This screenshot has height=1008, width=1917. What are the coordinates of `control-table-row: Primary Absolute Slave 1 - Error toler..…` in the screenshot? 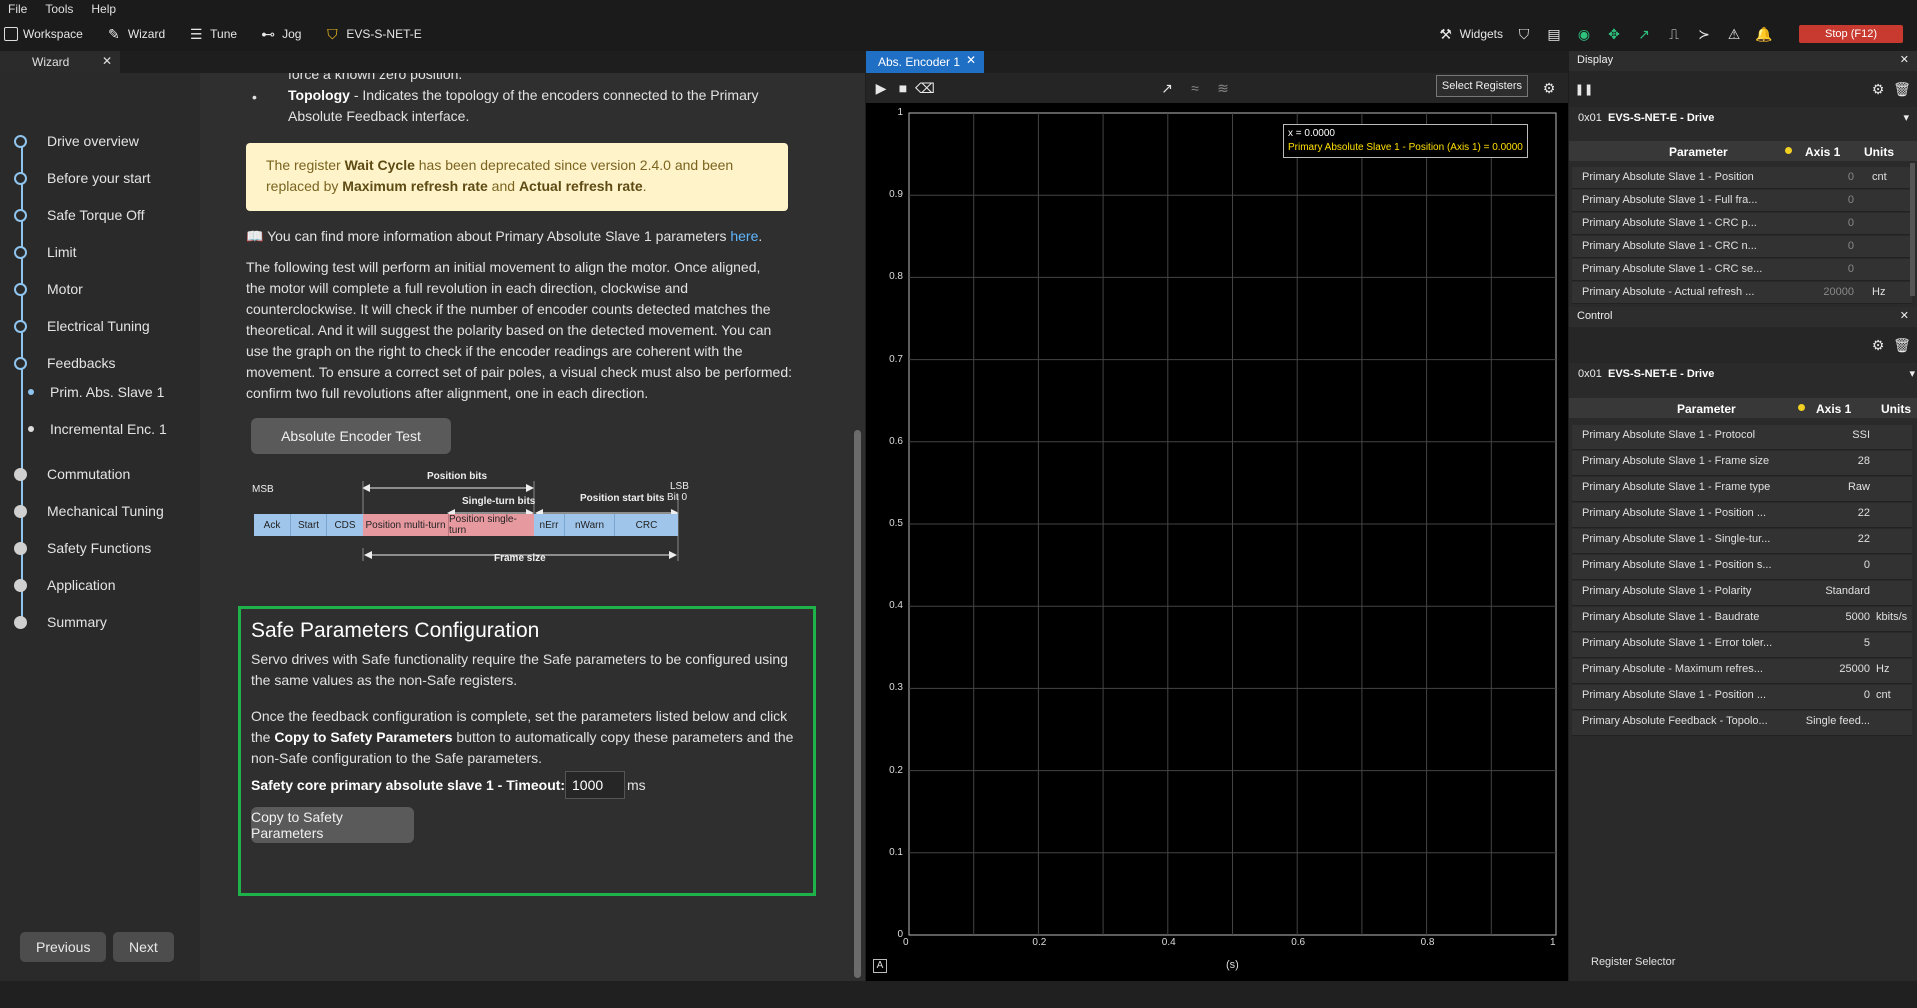 It's located at (1742, 645).